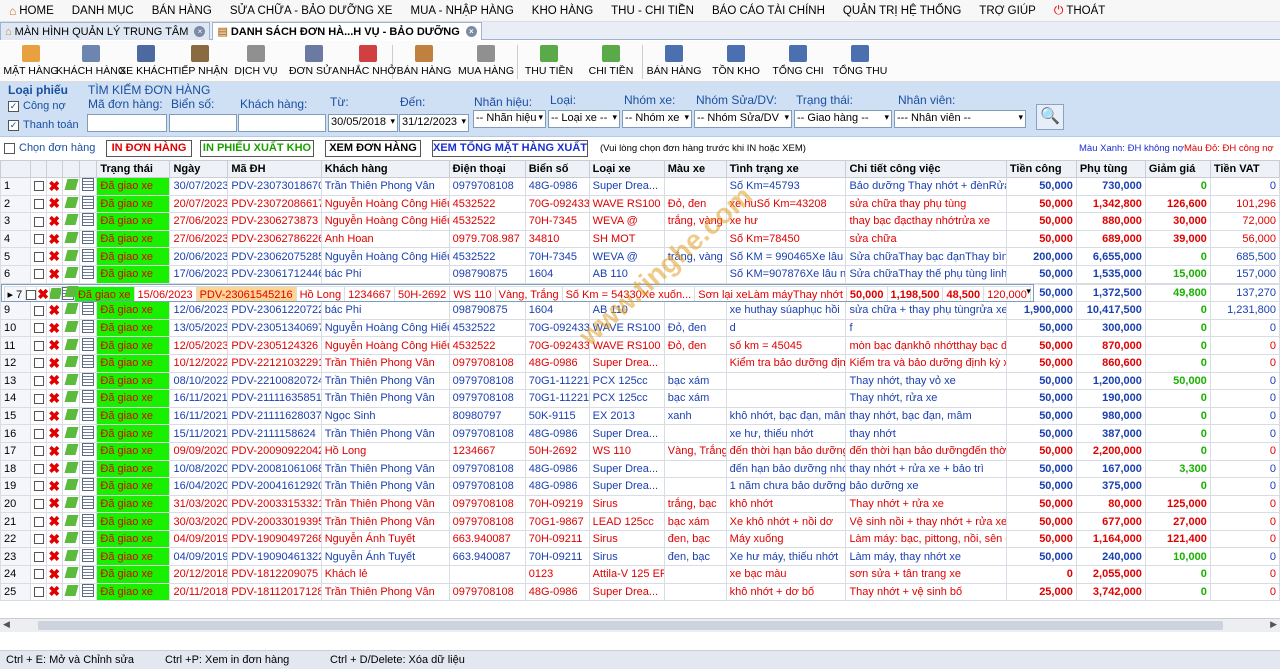  What do you see at coordinates (798, 61) in the screenshot?
I see `toolbar-13: TỔNG CHI` at bounding box center [798, 61].